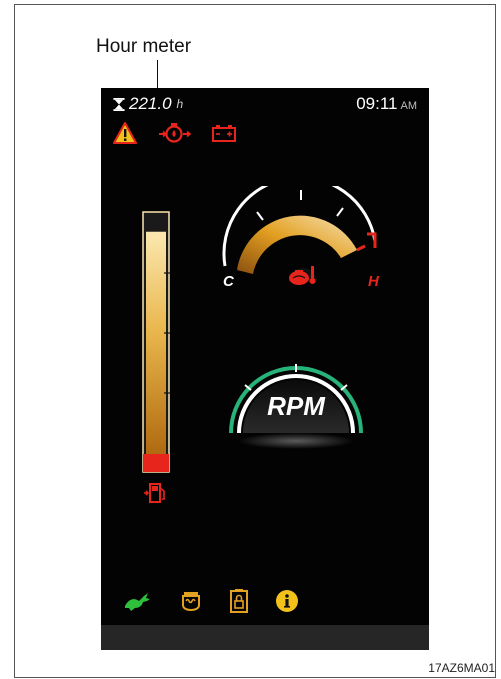  What do you see at coordinates (157, 75) in the screenshot?
I see `callout-leader-line` at bounding box center [157, 75].